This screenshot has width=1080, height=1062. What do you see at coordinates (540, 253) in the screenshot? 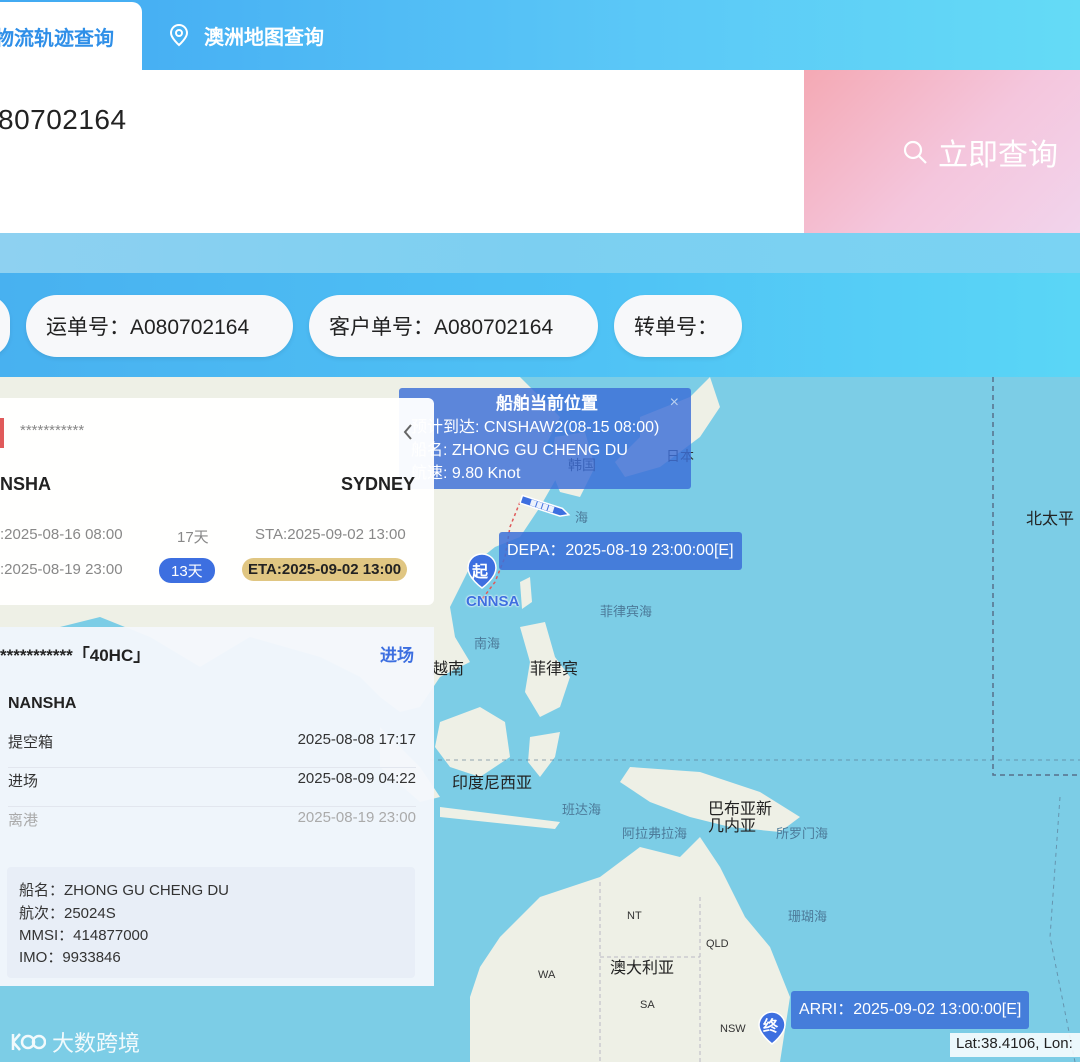
I see `header-band` at bounding box center [540, 253].